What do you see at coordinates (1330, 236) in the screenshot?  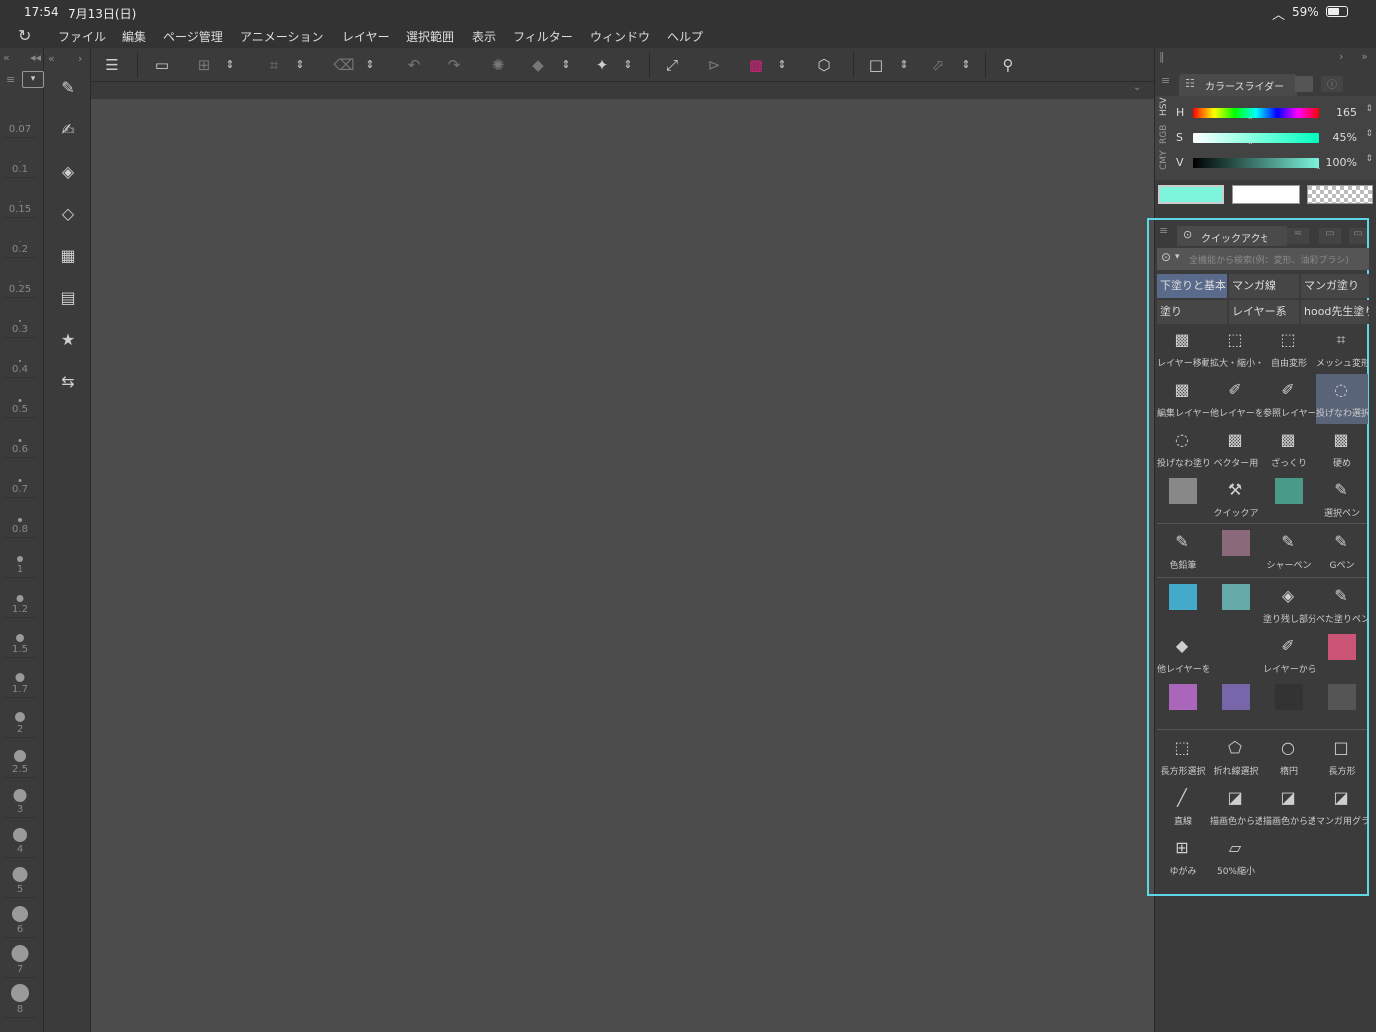 I see `tool-property-tab-icon: ▭` at bounding box center [1330, 236].